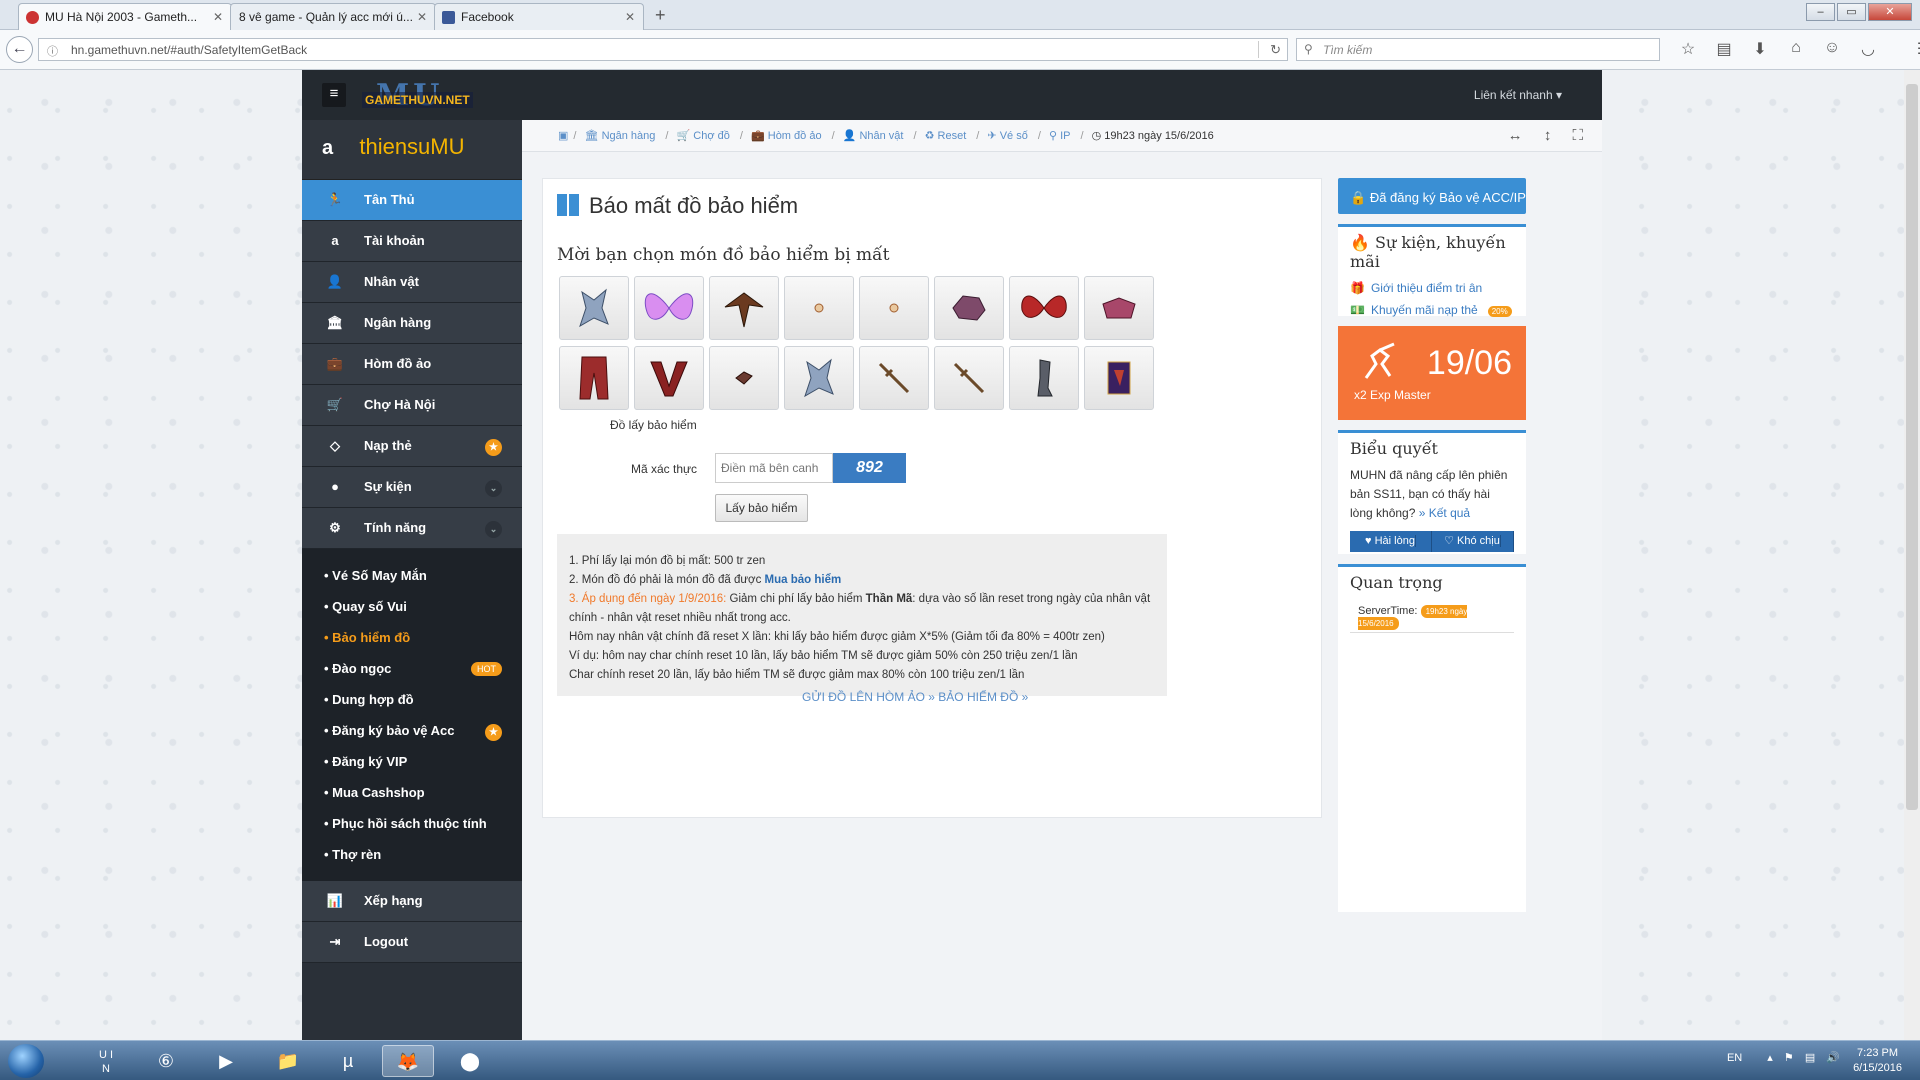 This screenshot has height=1080, width=1920. What do you see at coordinates (1391, 541) in the screenshot?
I see `poll-yes-button: ♥ Hài lòng` at bounding box center [1391, 541].